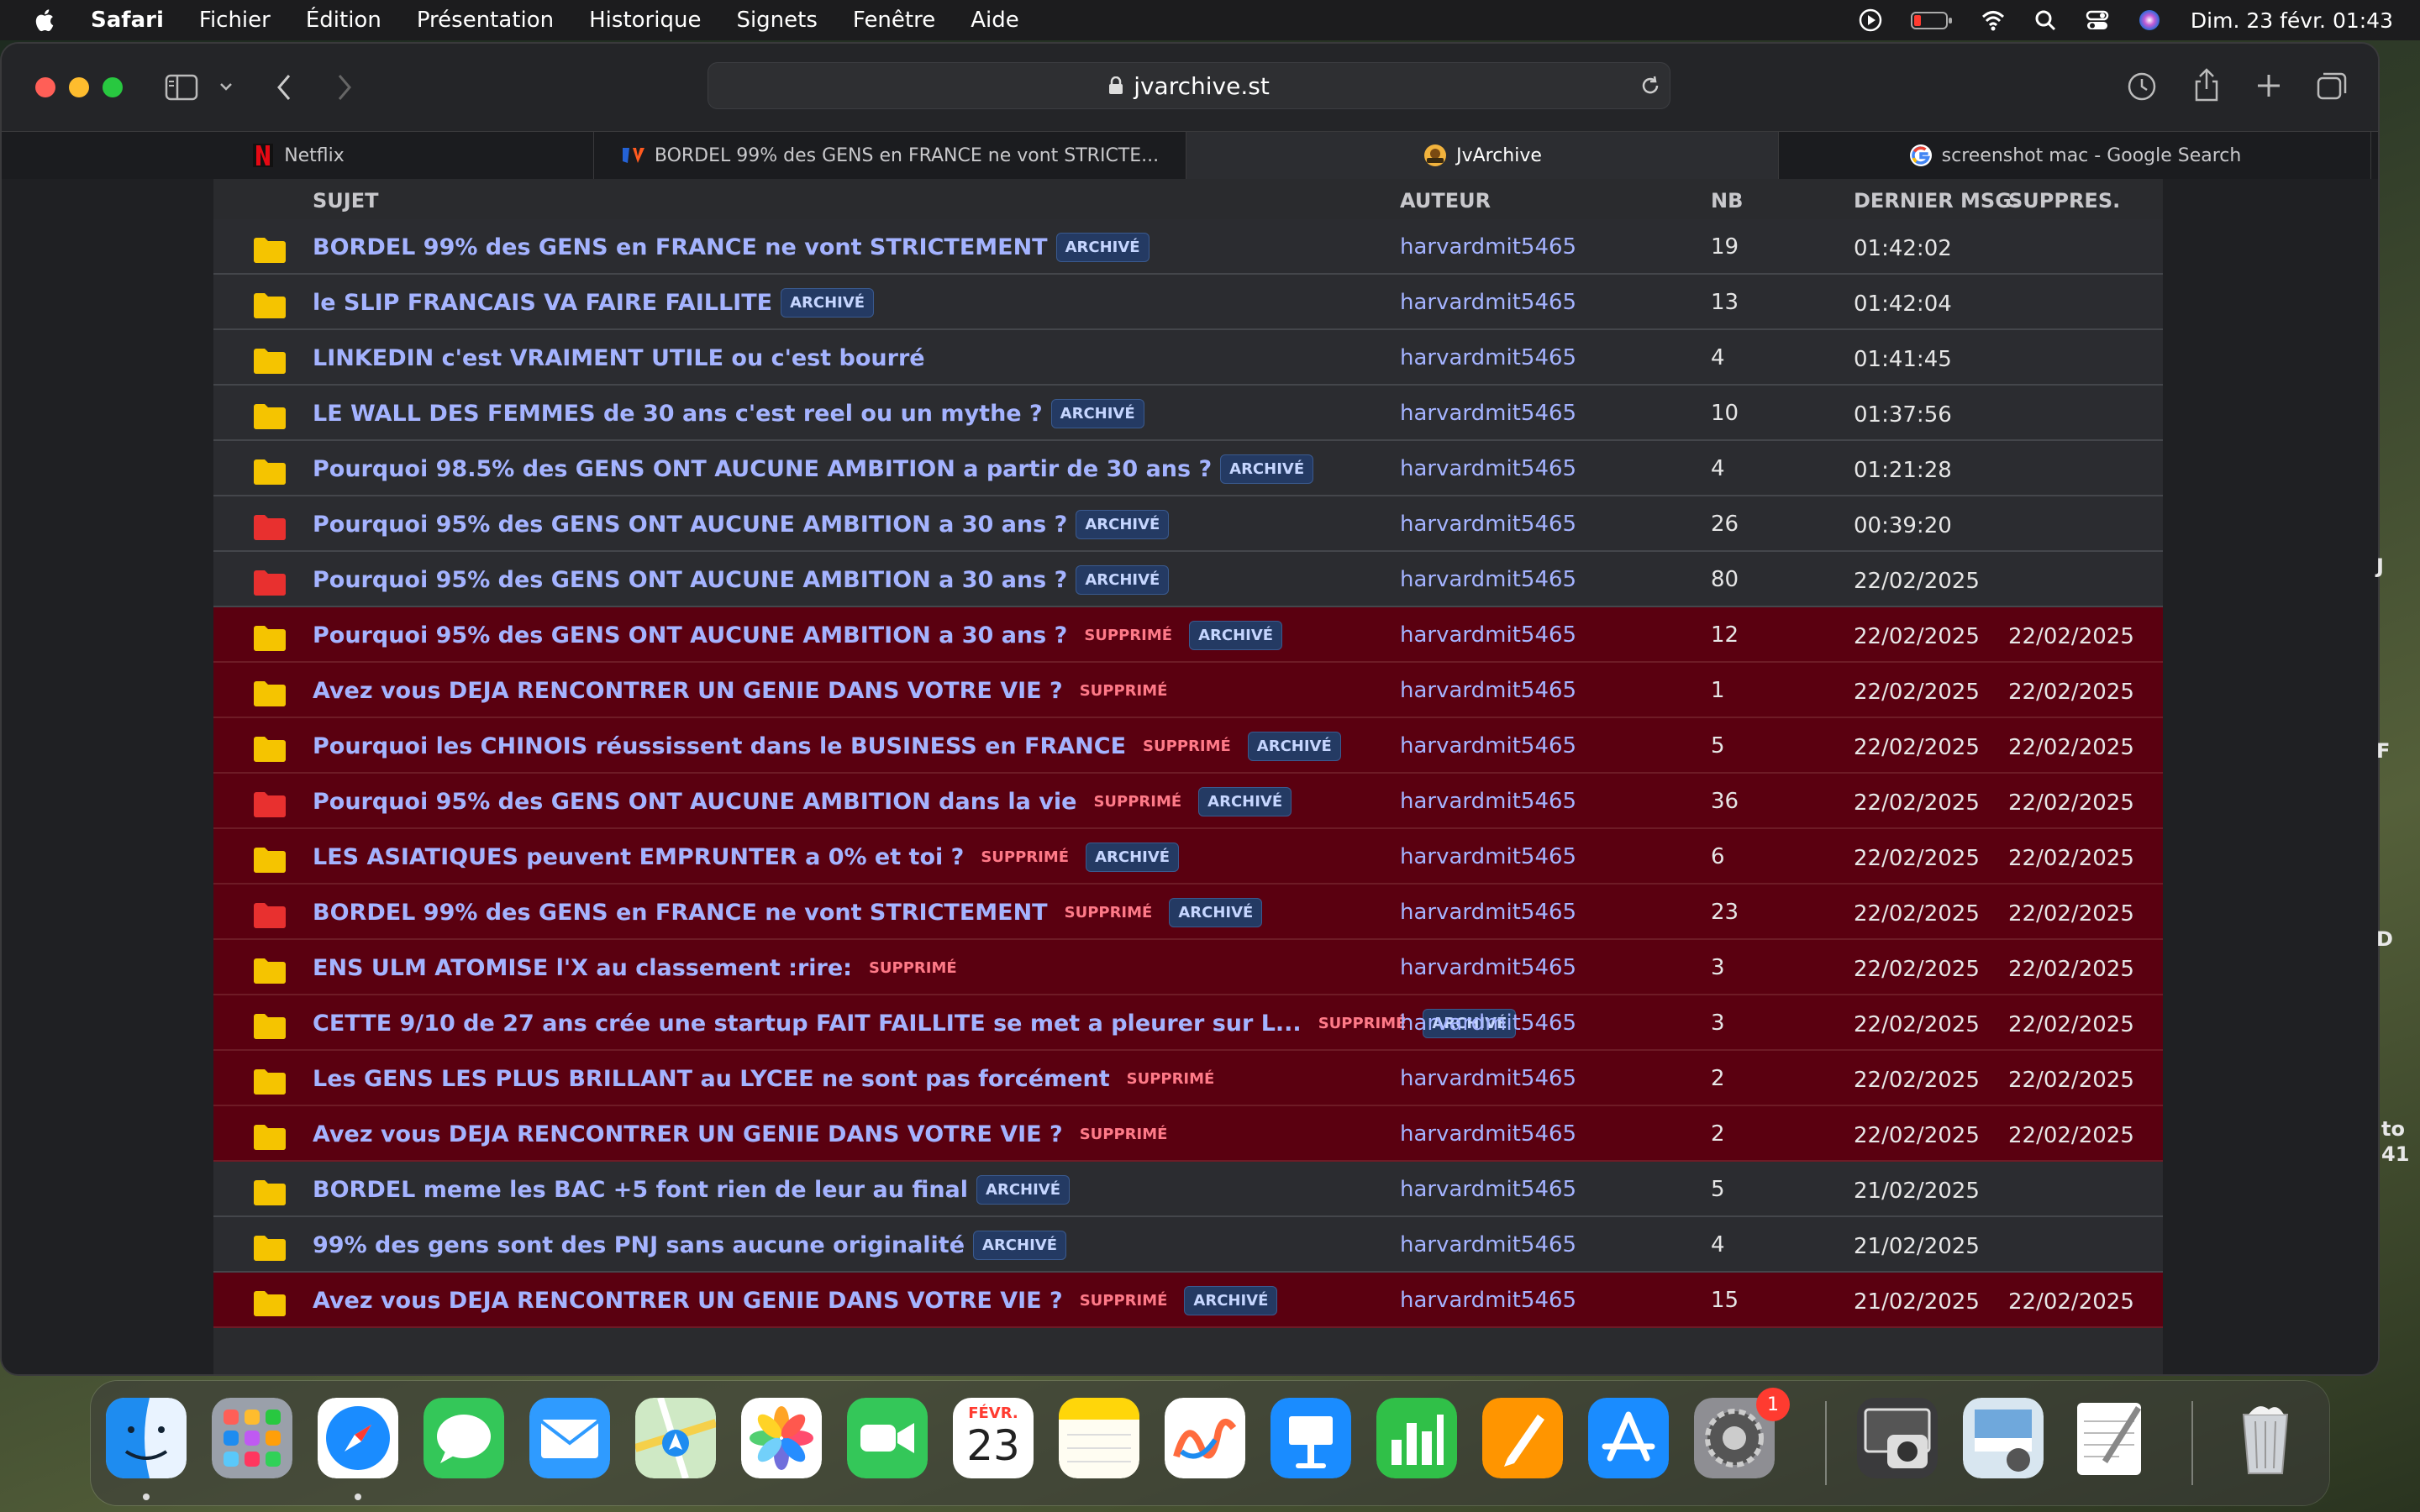  What do you see at coordinates (226, 86) in the screenshot?
I see `chevron-down-icon` at bounding box center [226, 86].